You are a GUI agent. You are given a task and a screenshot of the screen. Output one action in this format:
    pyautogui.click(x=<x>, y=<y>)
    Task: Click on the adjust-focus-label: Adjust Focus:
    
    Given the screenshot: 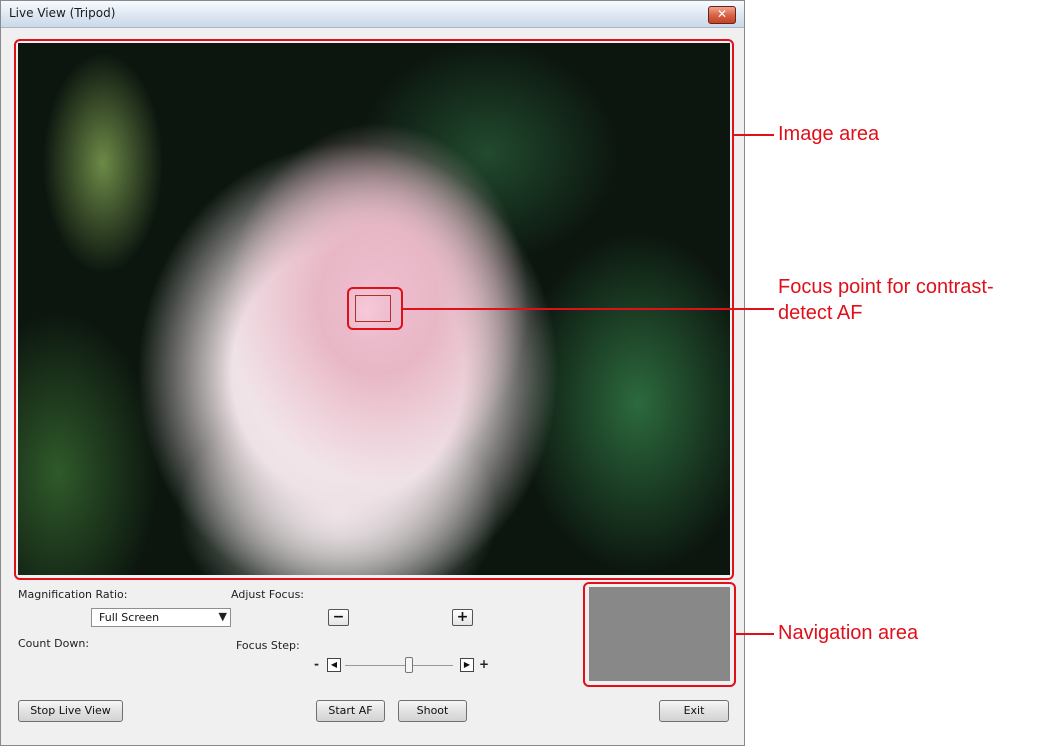 What is the action you would take?
    pyautogui.click(x=268, y=594)
    